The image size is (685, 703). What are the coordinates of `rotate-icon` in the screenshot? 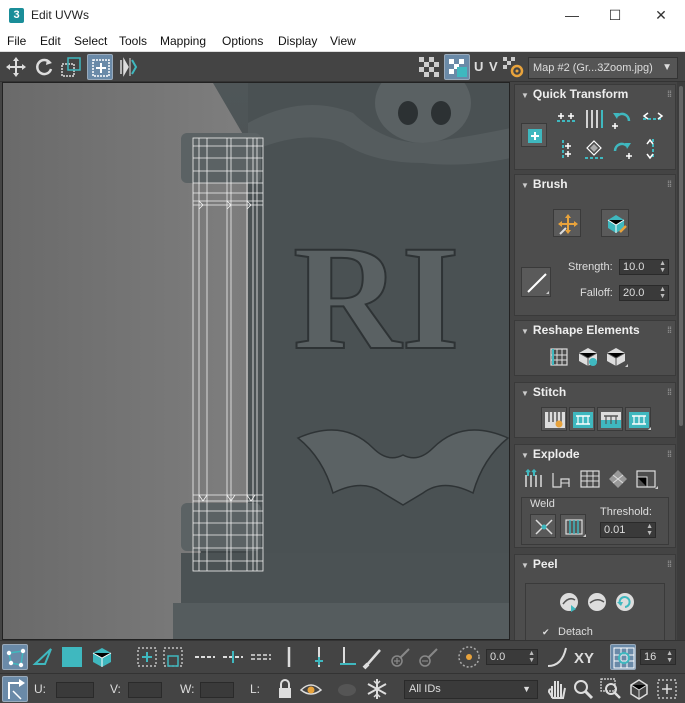 It's located at (44, 67).